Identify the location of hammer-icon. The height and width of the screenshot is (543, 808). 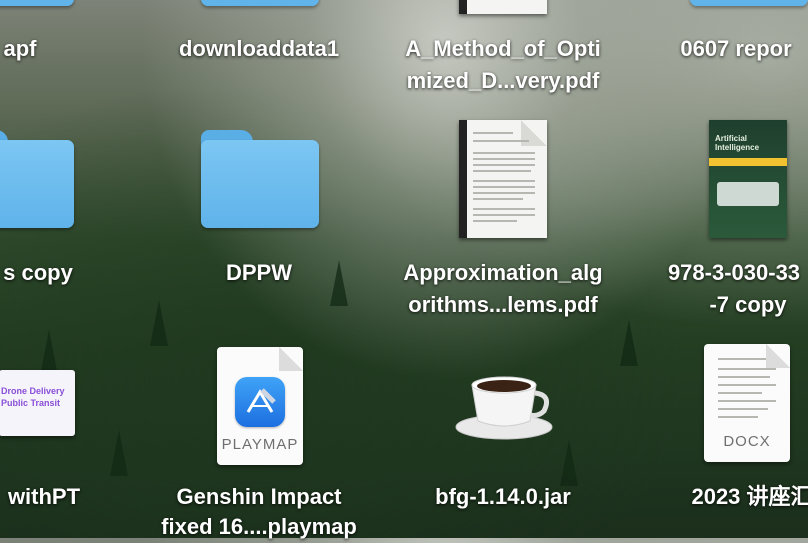
(260, 402).